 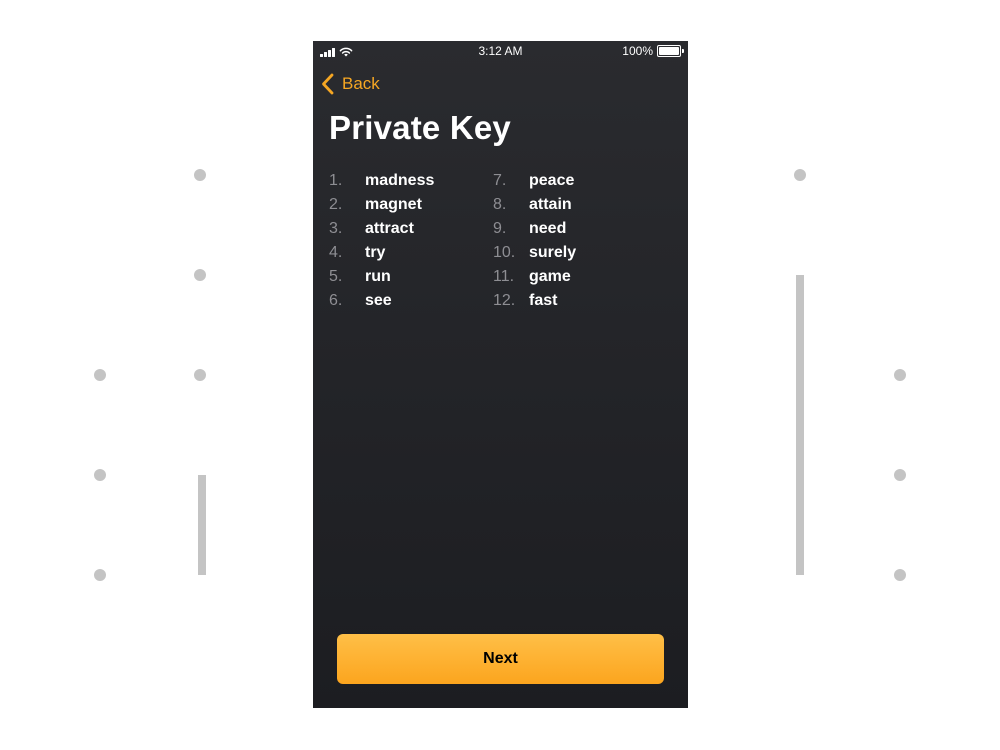 What do you see at coordinates (500, 180) in the screenshot?
I see `word-number: 7.` at bounding box center [500, 180].